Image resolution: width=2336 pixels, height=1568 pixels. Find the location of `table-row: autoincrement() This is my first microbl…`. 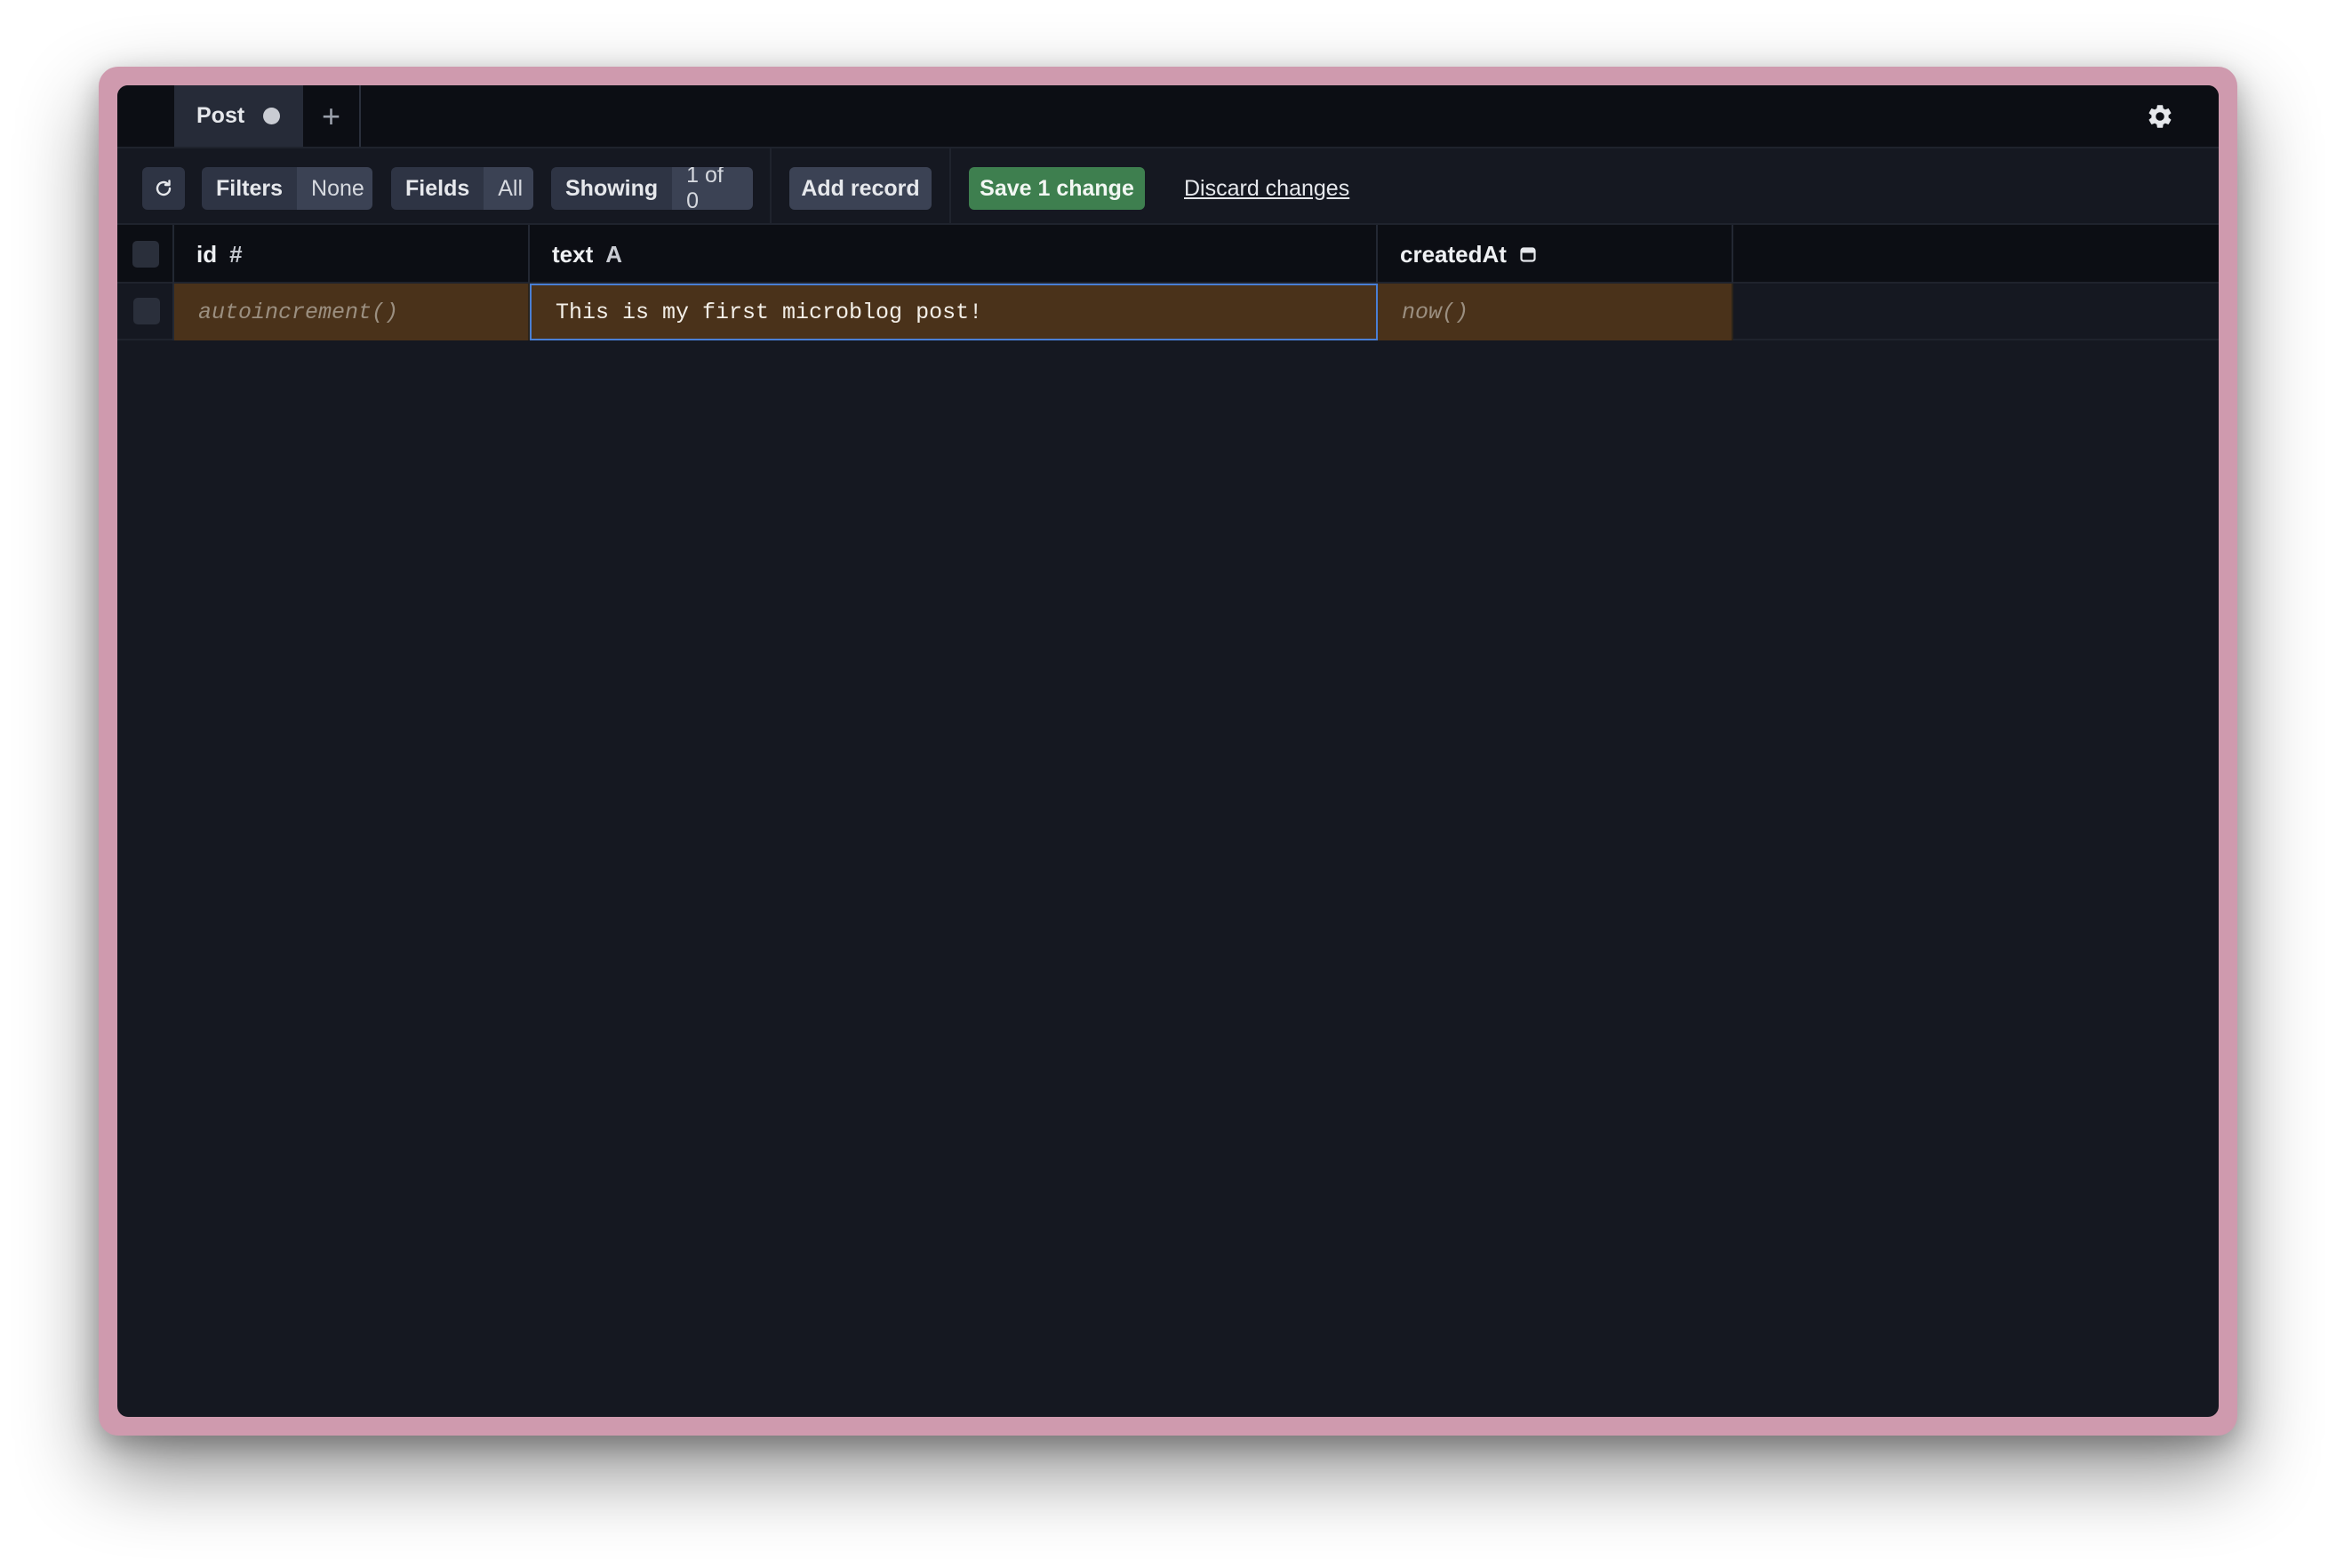

table-row: autoincrement() This is my first microbl… is located at coordinates (1168, 312).